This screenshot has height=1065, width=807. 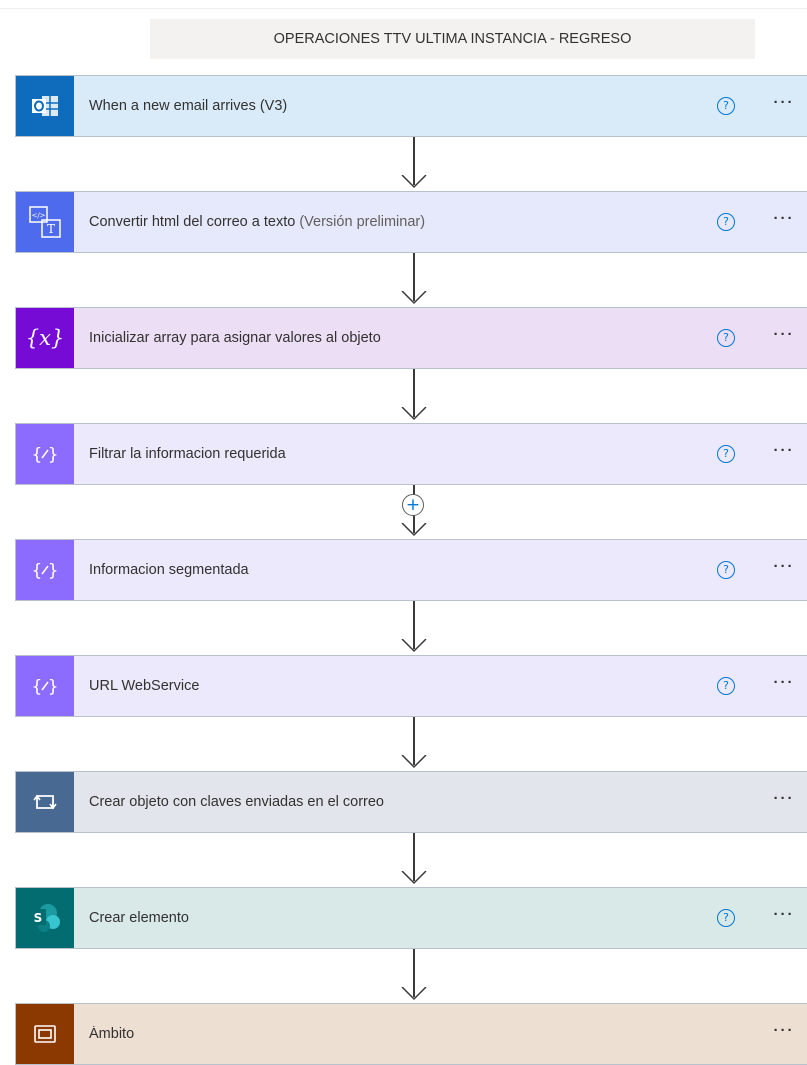 I want to click on step-card: S Crear elemento ? ···, so click(x=411, y=918).